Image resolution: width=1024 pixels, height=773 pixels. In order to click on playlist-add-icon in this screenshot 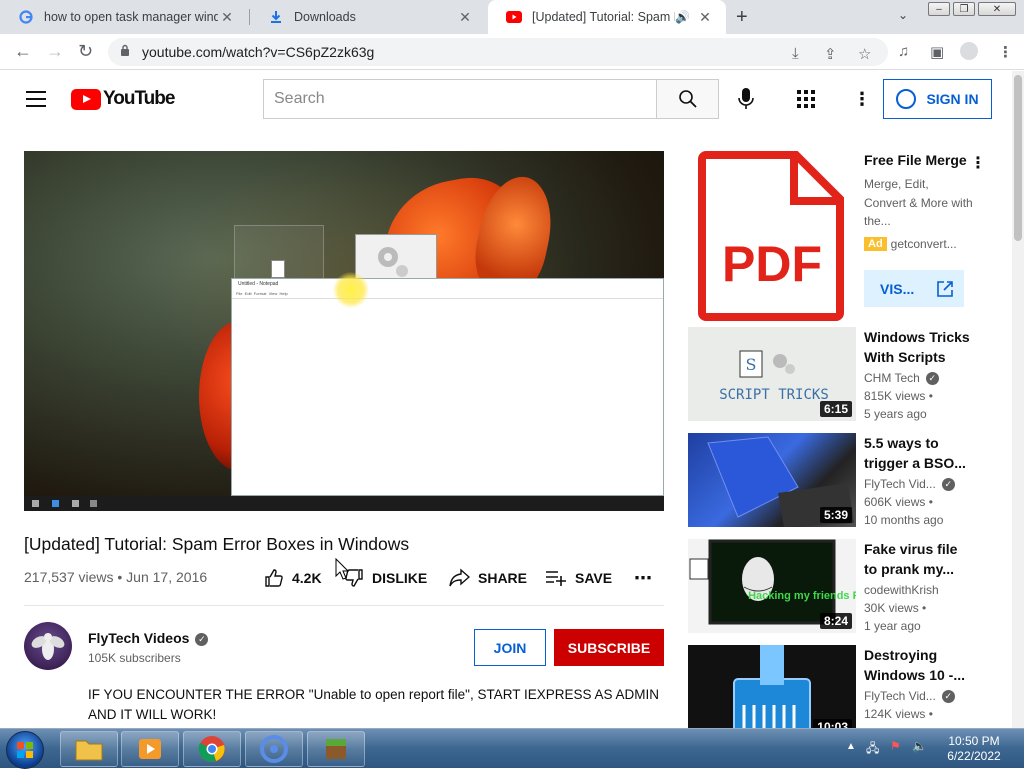, I will do `click(556, 578)`.